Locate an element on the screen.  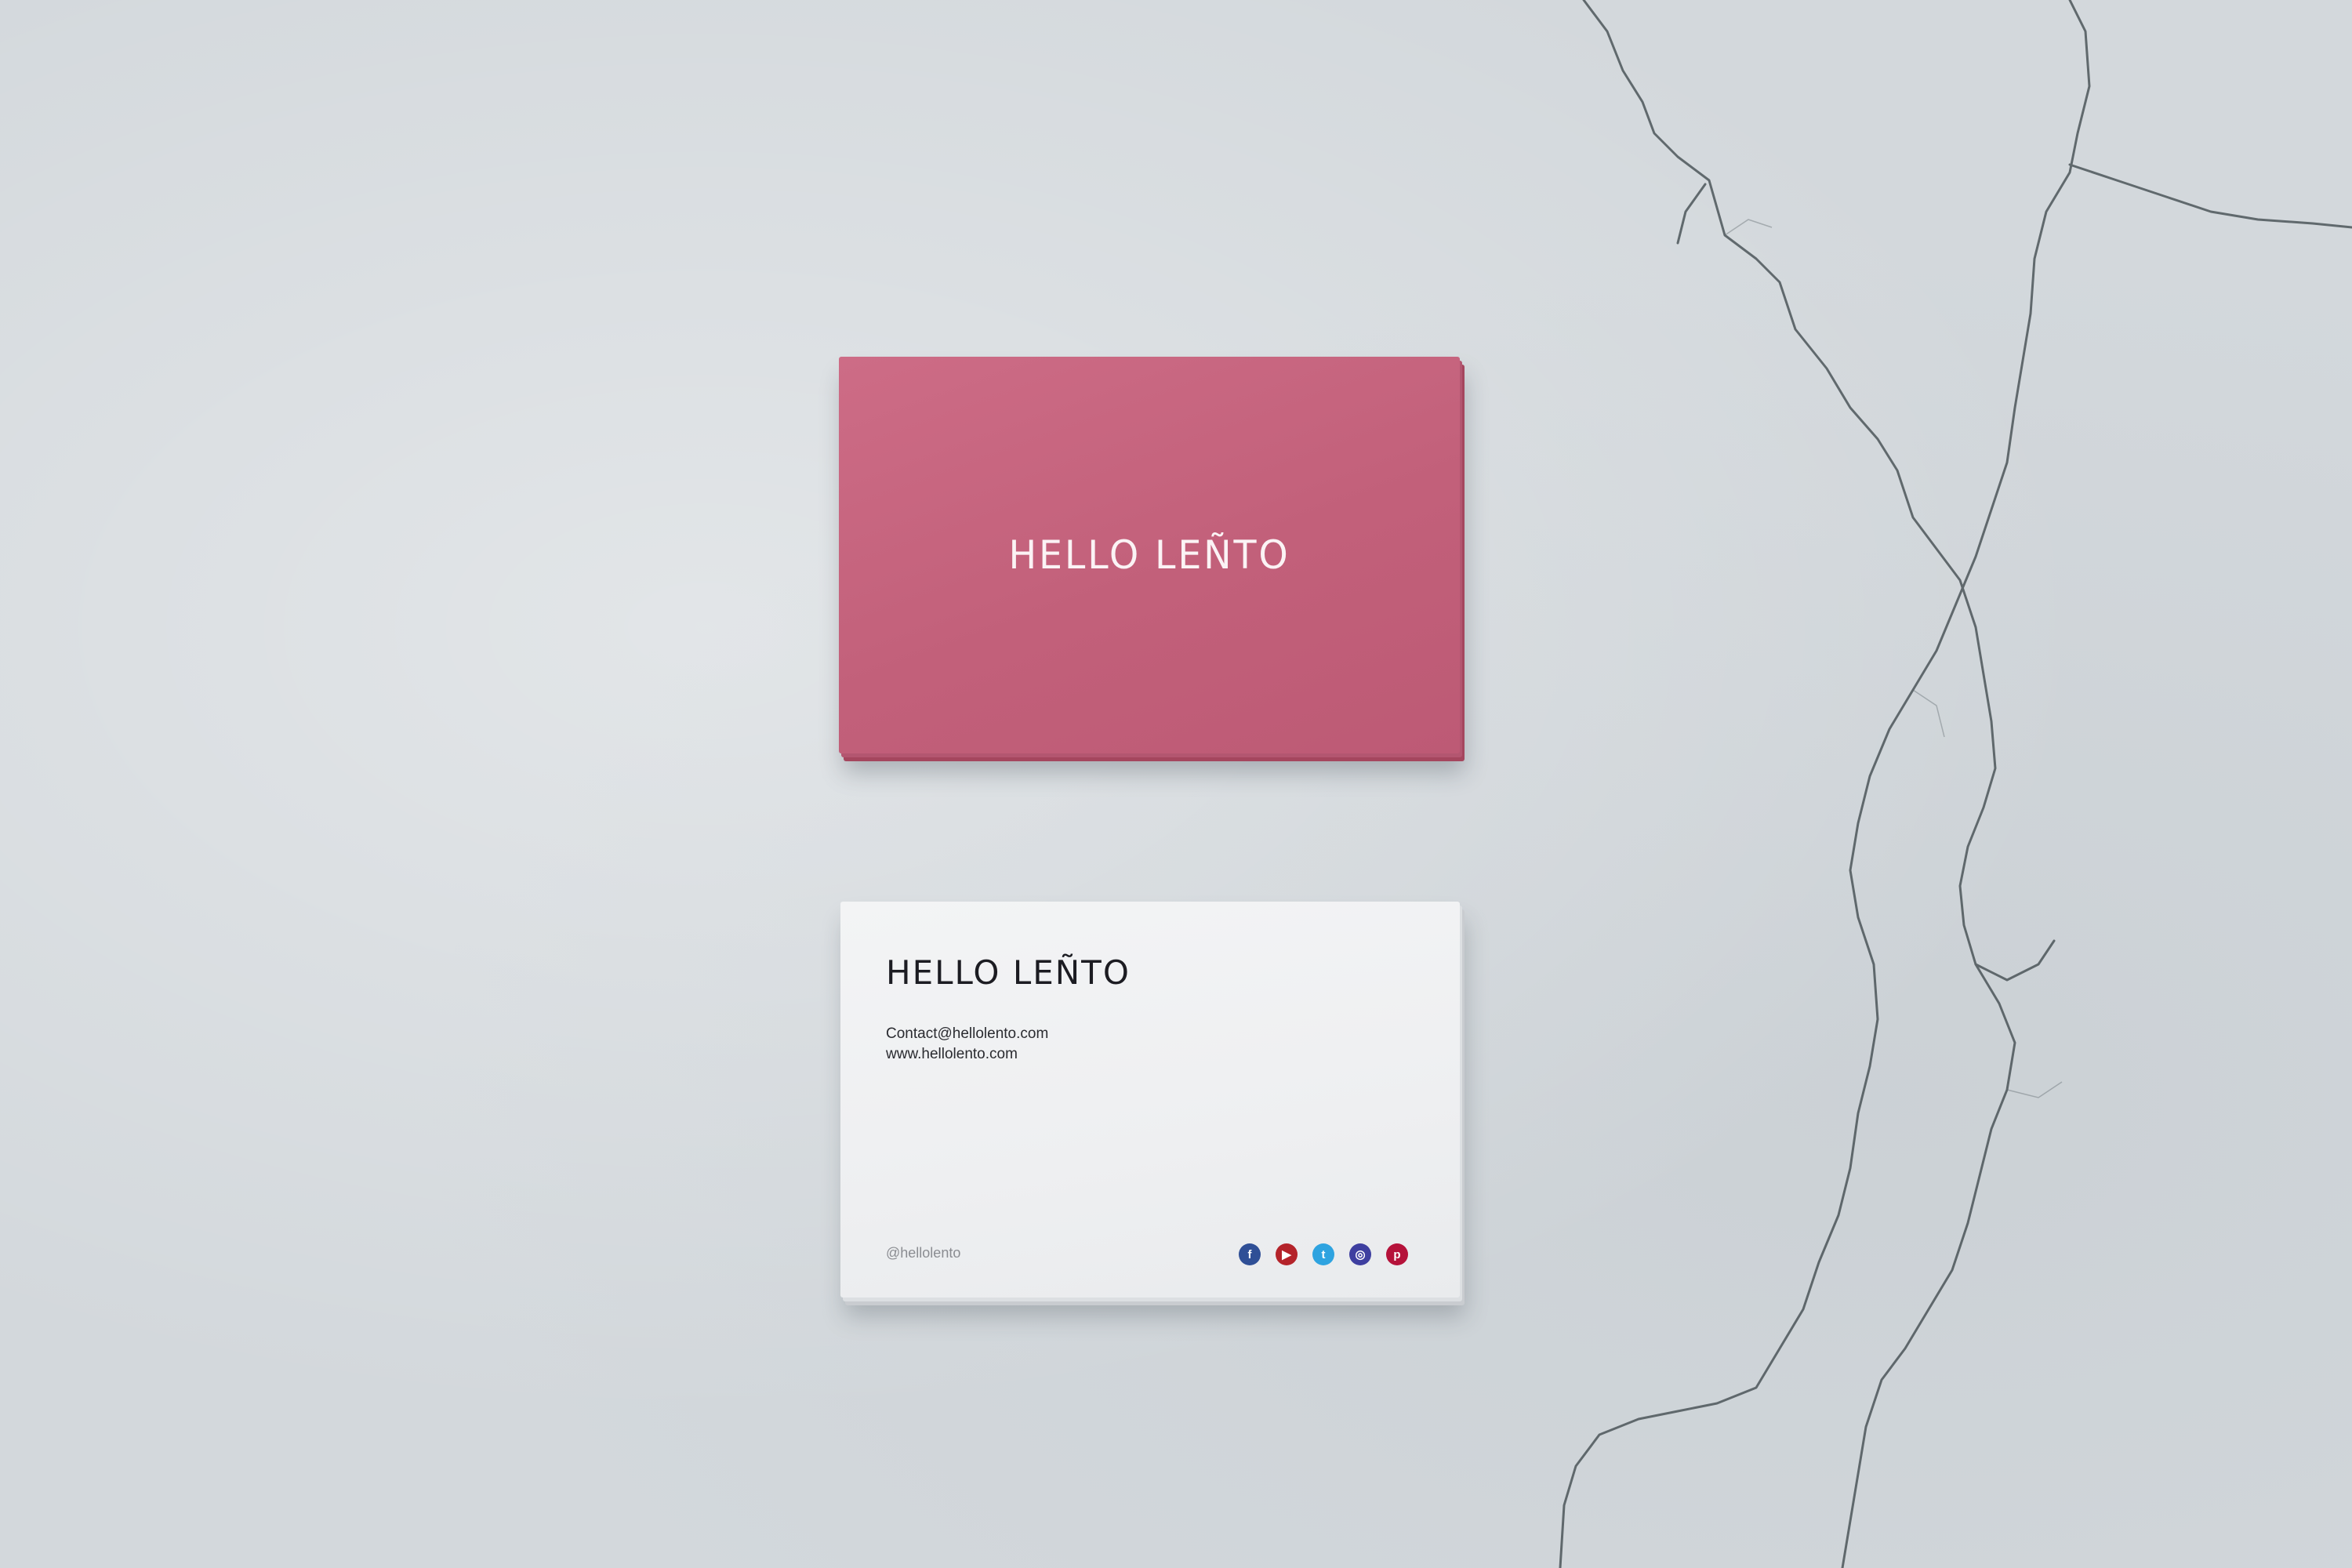
twitter-icon: t is located at coordinates (1323, 1254).